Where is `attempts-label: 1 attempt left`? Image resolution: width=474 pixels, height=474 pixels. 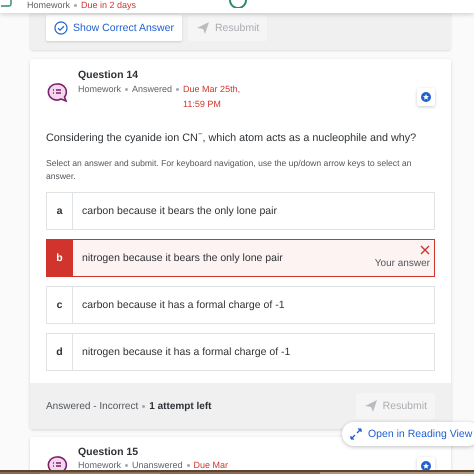
attempts-label: 1 attempt left is located at coordinates (180, 406).